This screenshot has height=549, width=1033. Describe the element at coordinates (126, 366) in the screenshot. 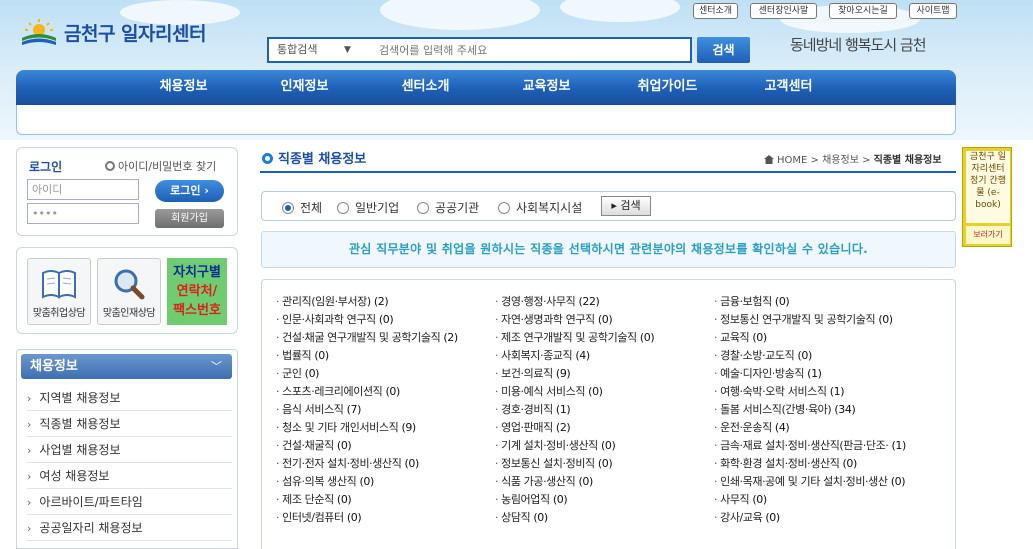

I see `side-menu-title: 채용정보 ﹀` at that location.